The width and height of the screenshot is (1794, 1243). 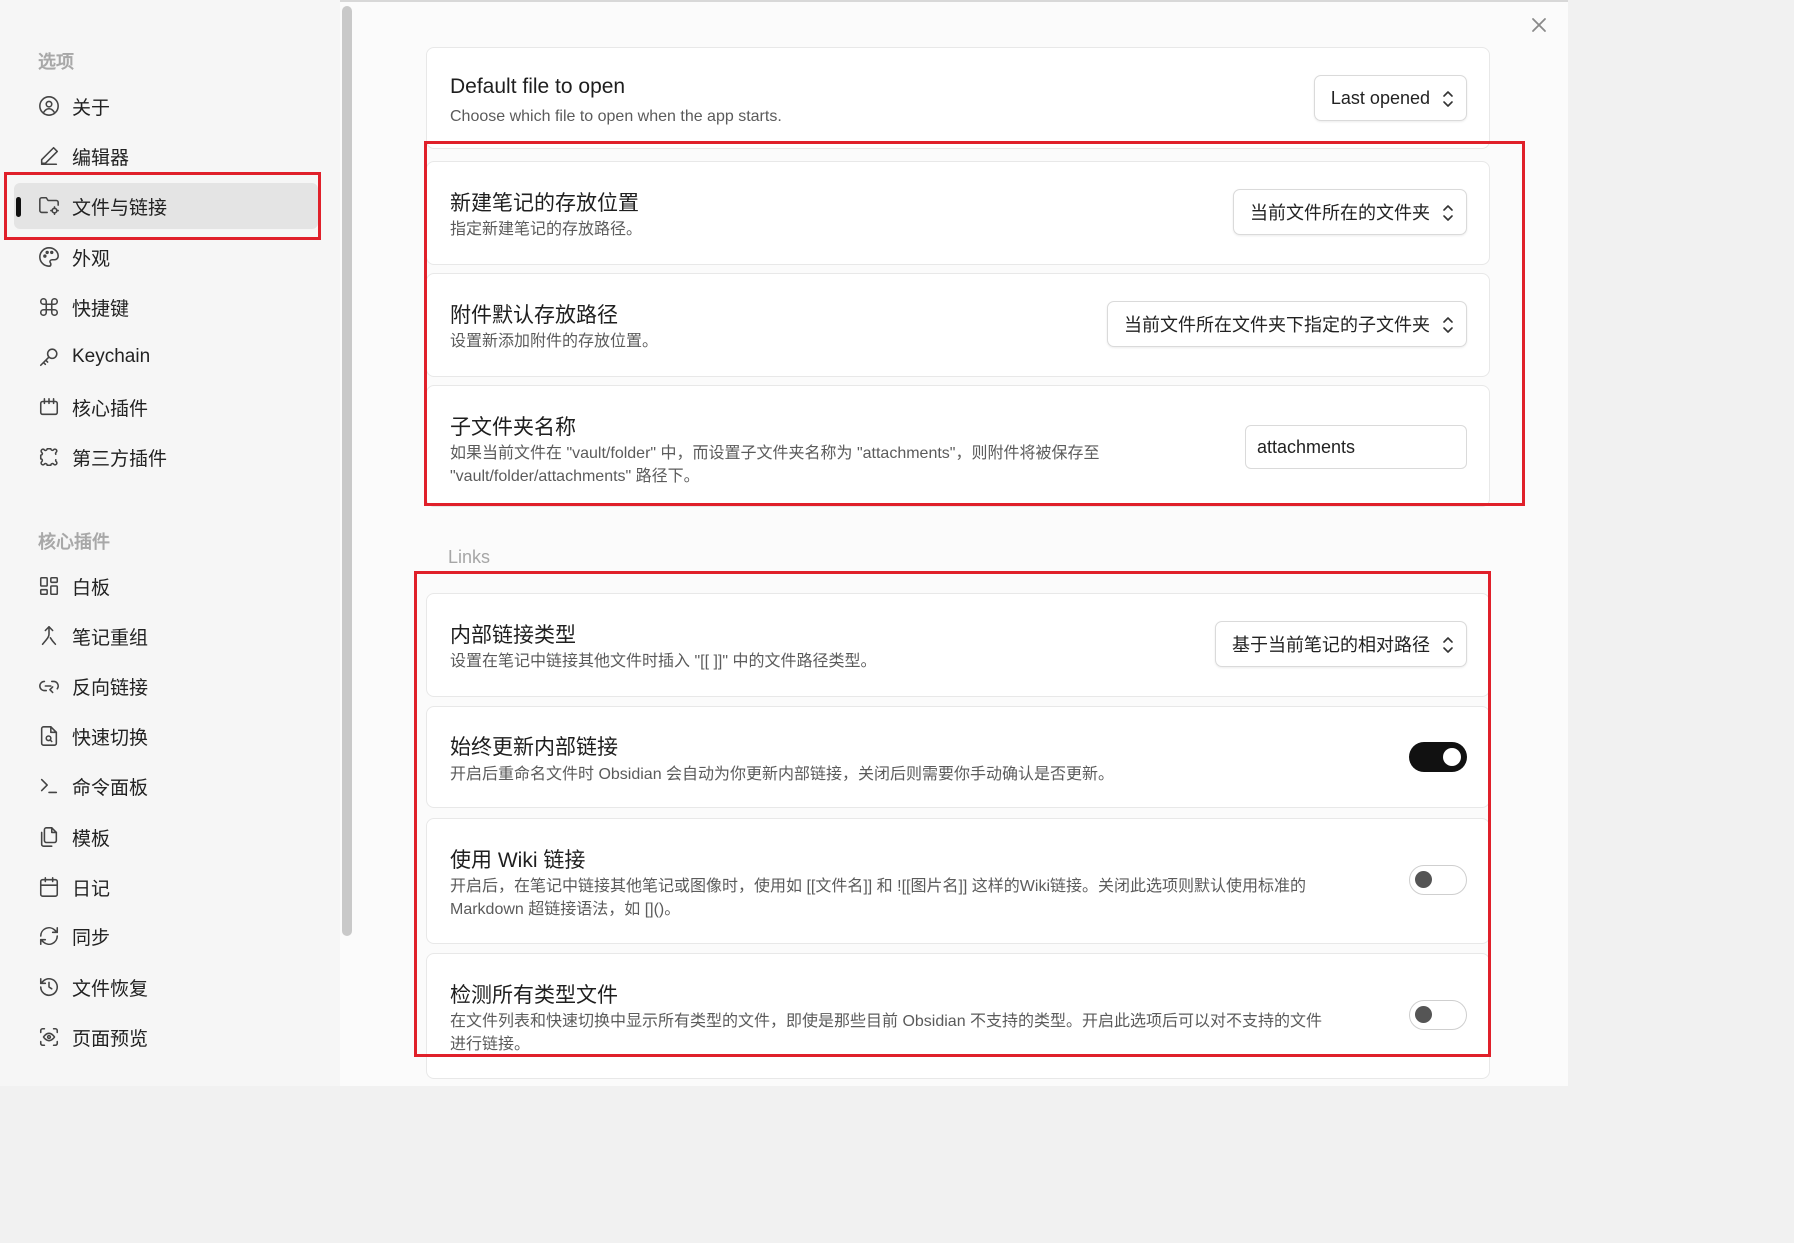 I want to click on active-marker, so click(x=18, y=207).